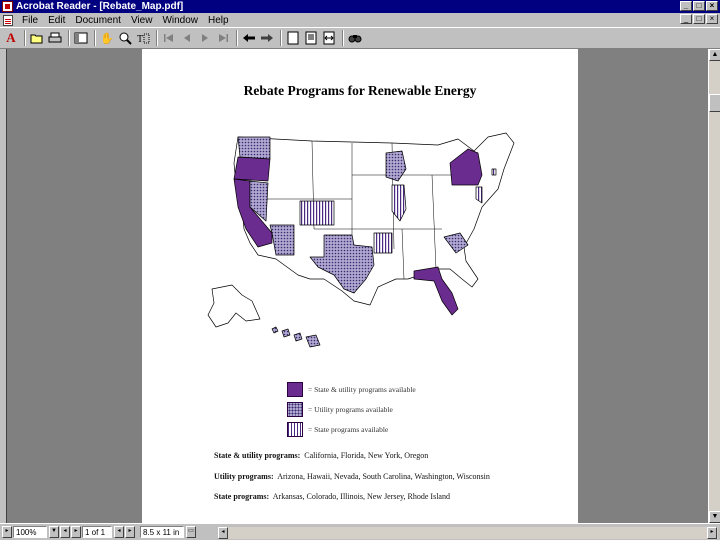  What do you see at coordinates (295, 429) in the screenshot?
I see `legend-swatch-state` at bounding box center [295, 429].